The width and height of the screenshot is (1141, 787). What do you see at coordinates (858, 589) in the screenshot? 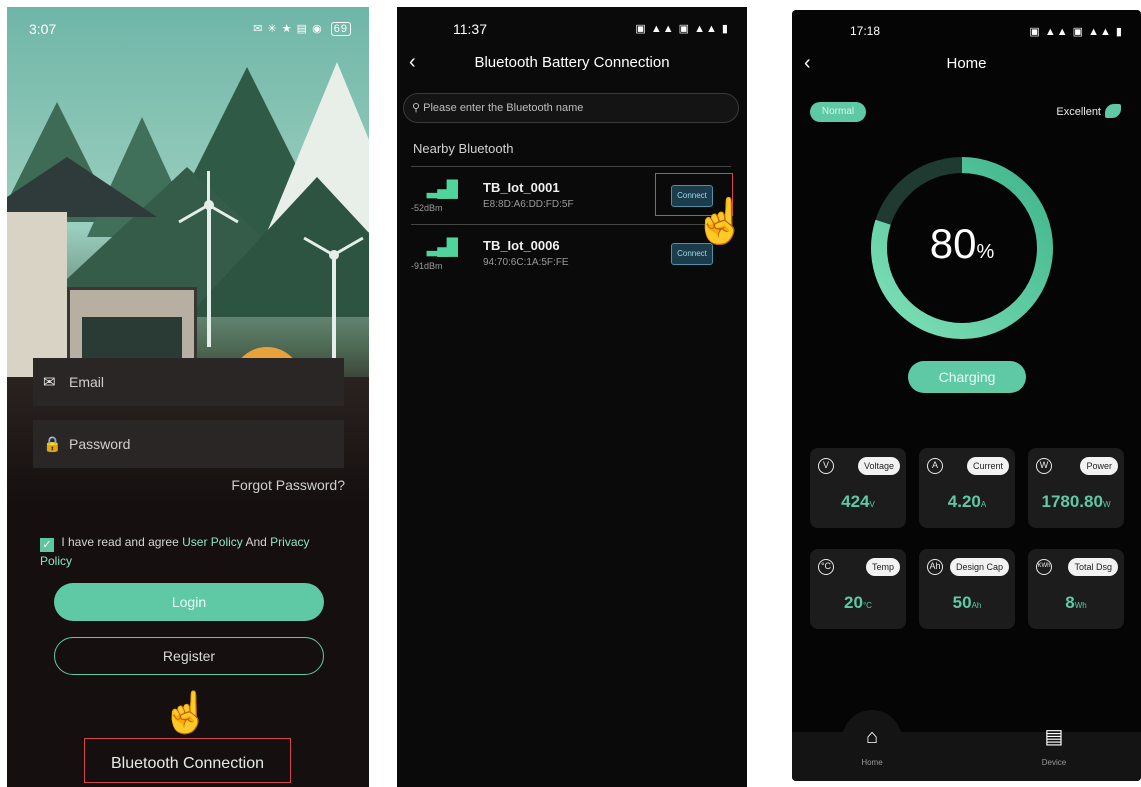
I see `metric-card: °C Temp 20°C` at bounding box center [858, 589].